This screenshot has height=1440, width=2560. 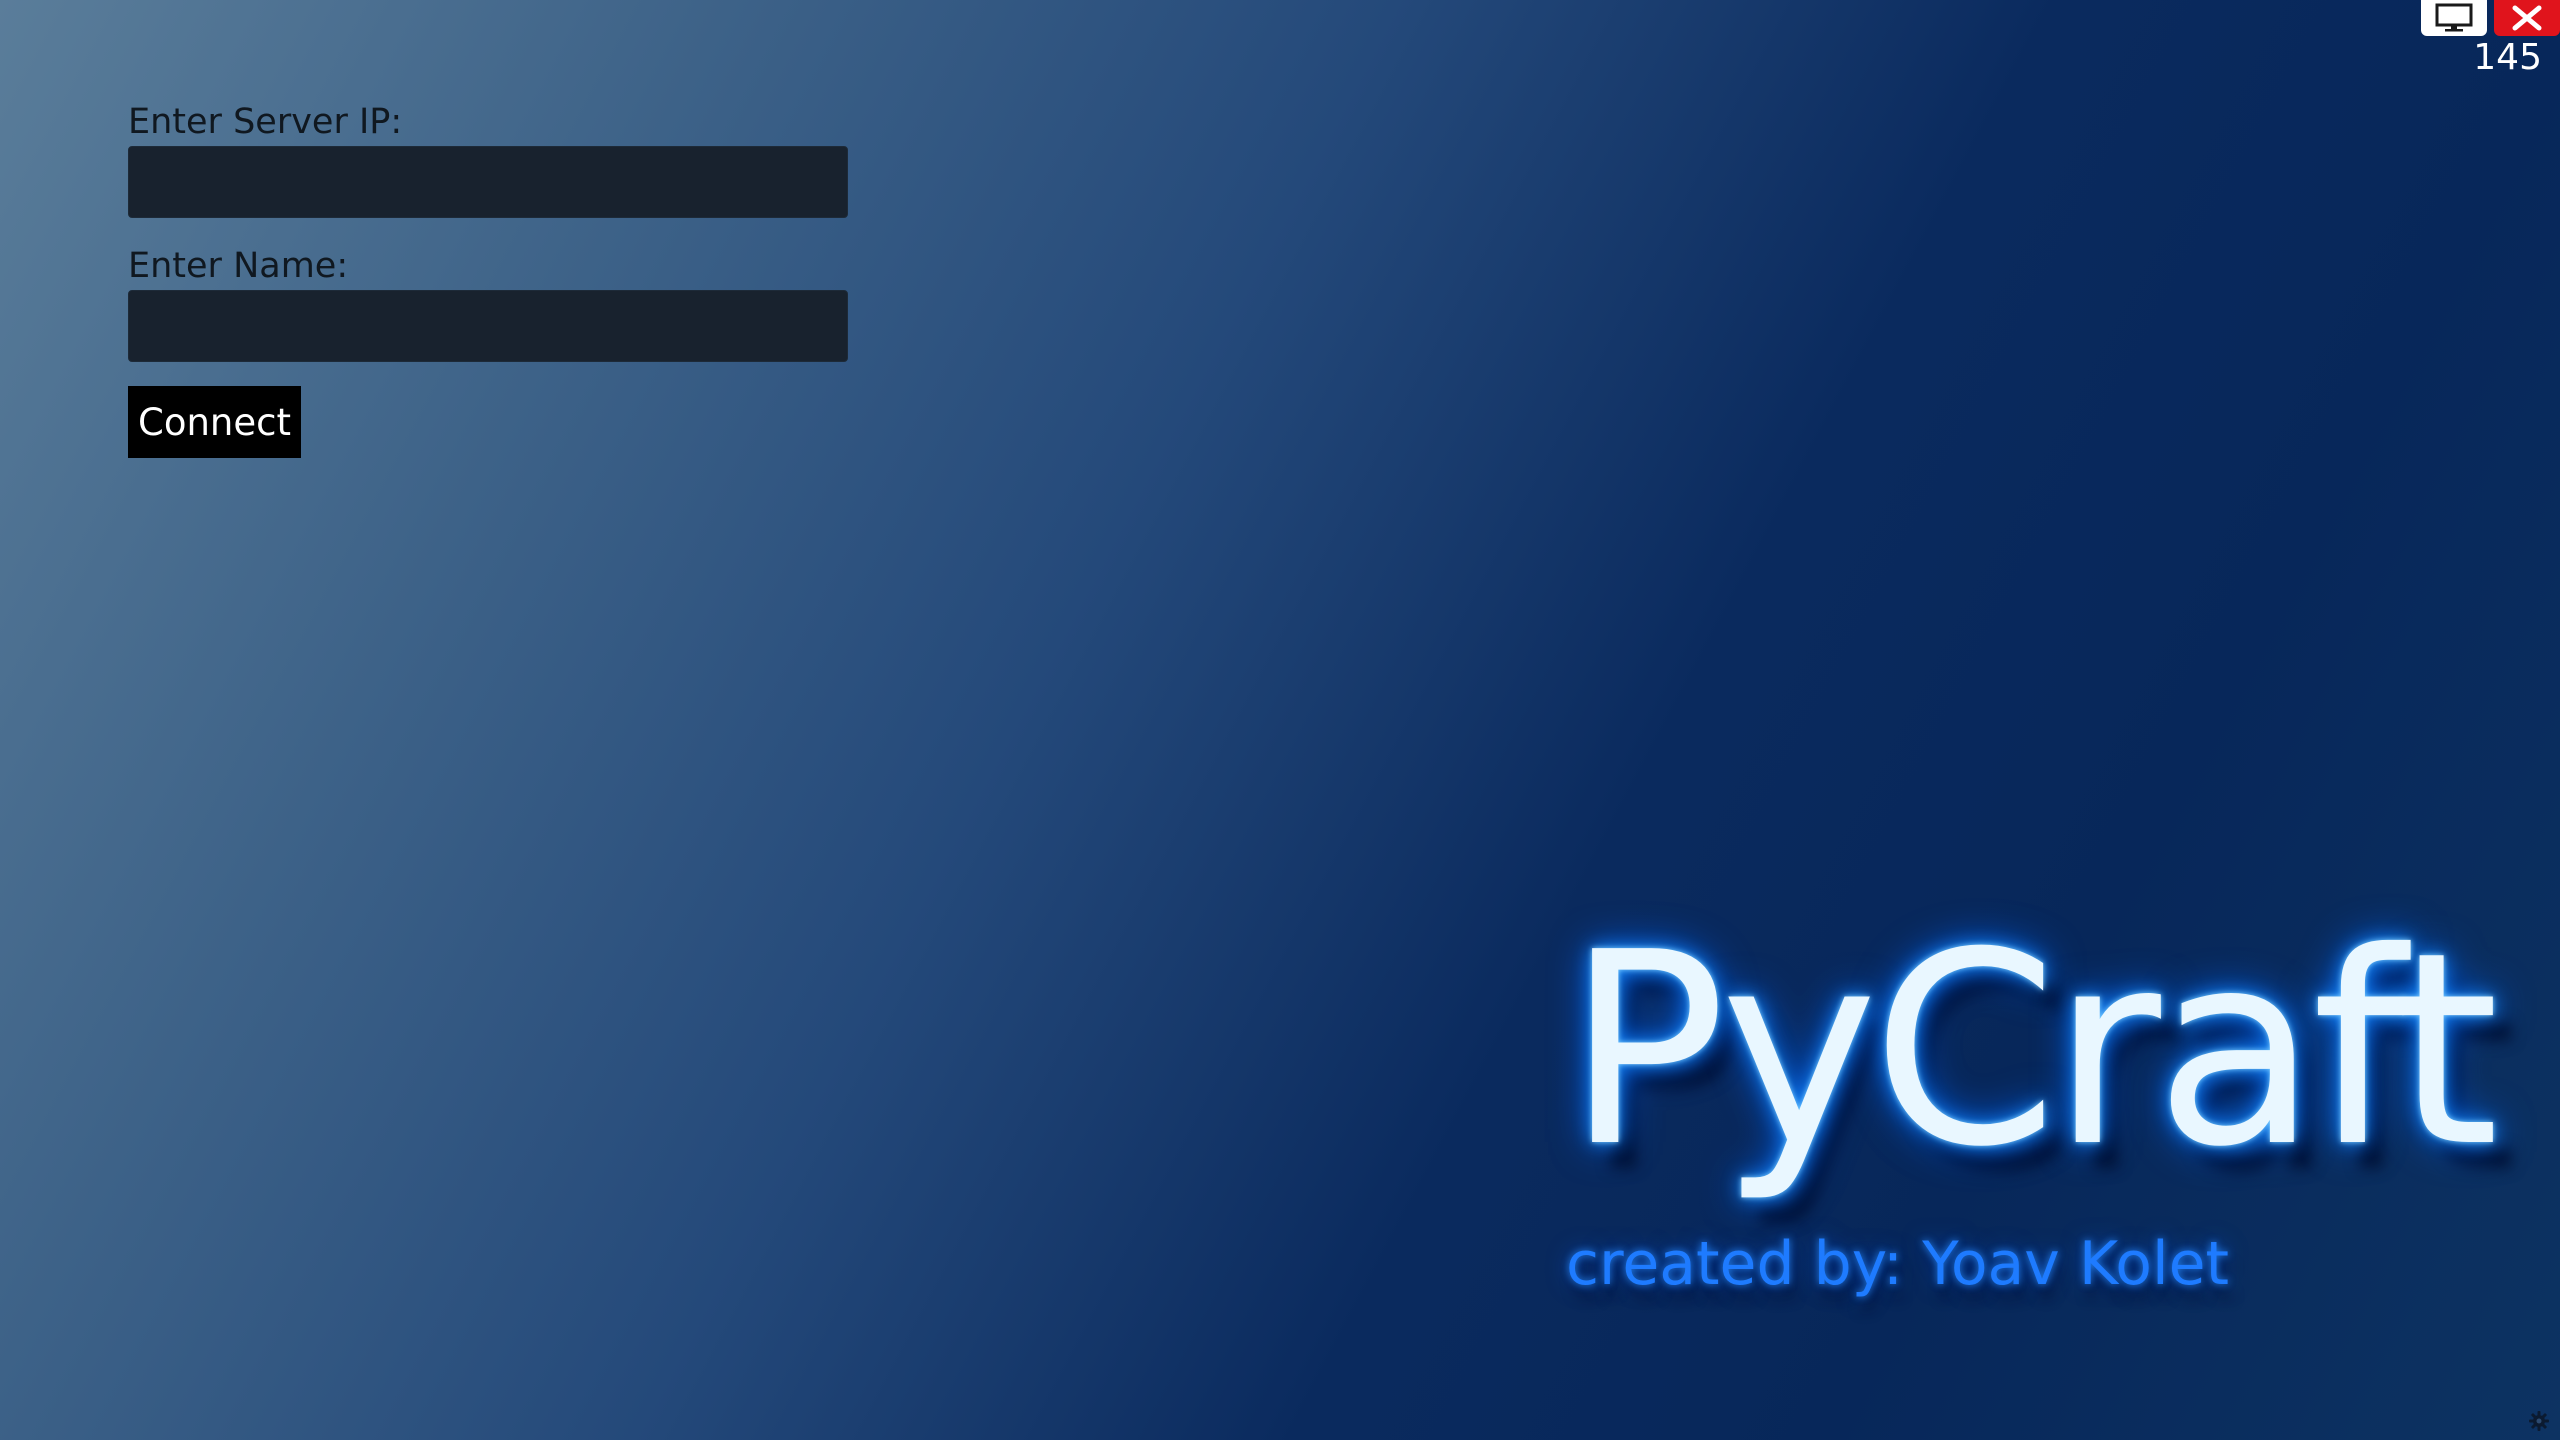 I want to click on connect-button: Connect, so click(x=214, y=422).